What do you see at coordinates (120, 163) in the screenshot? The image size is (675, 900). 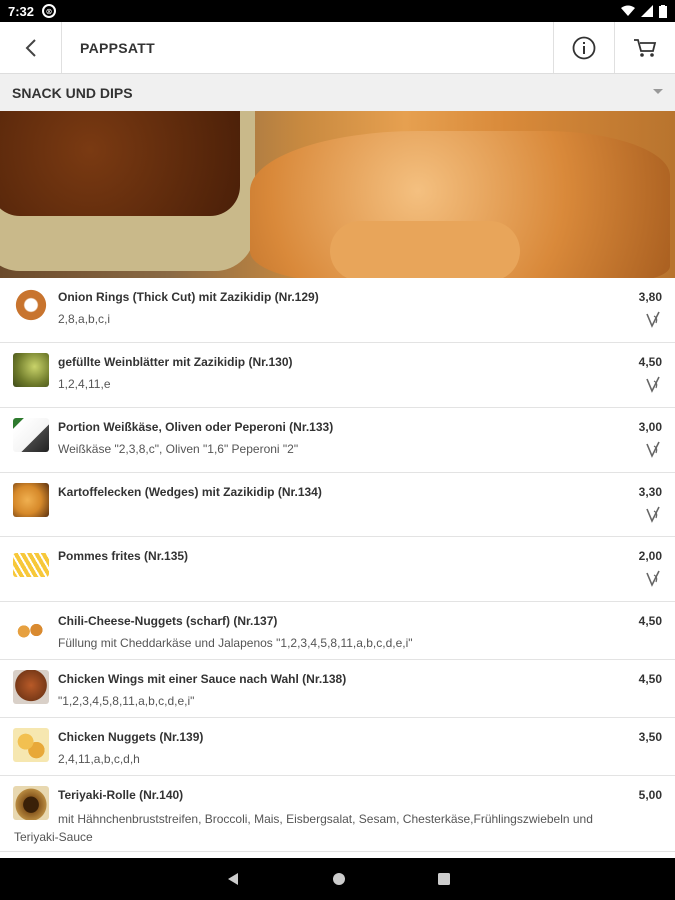 I see `banner-sauce` at bounding box center [120, 163].